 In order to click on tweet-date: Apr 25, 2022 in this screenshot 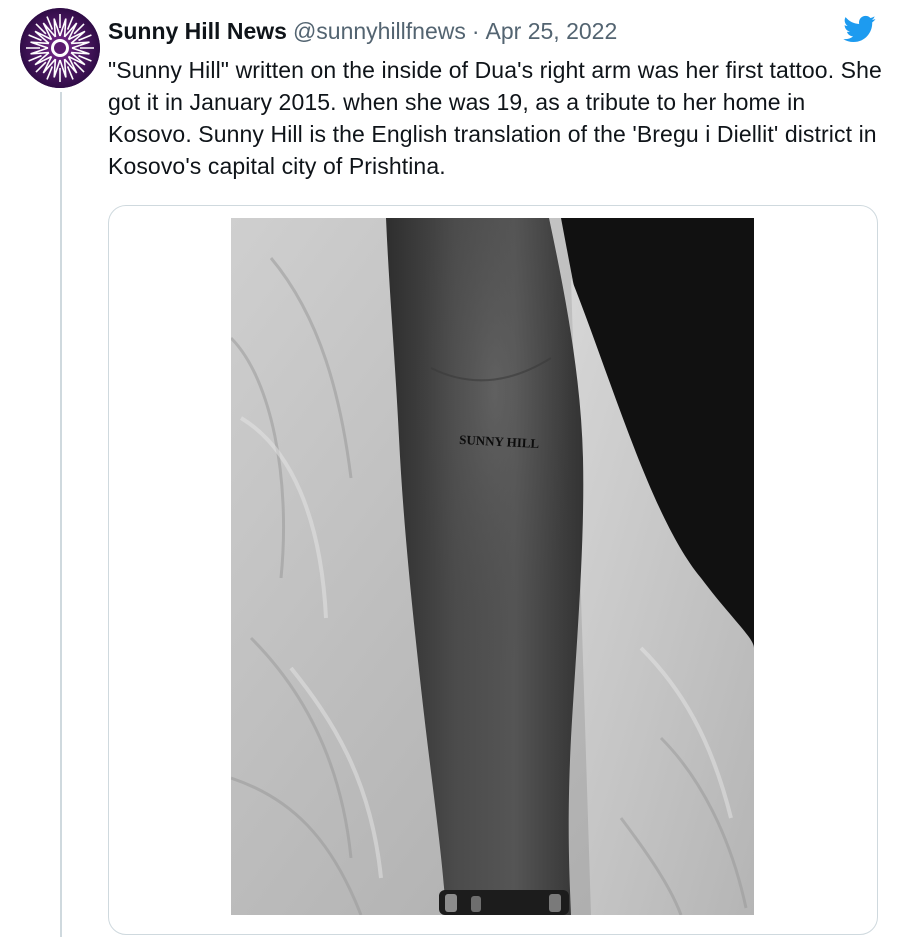, I will do `click(552, 31)`.